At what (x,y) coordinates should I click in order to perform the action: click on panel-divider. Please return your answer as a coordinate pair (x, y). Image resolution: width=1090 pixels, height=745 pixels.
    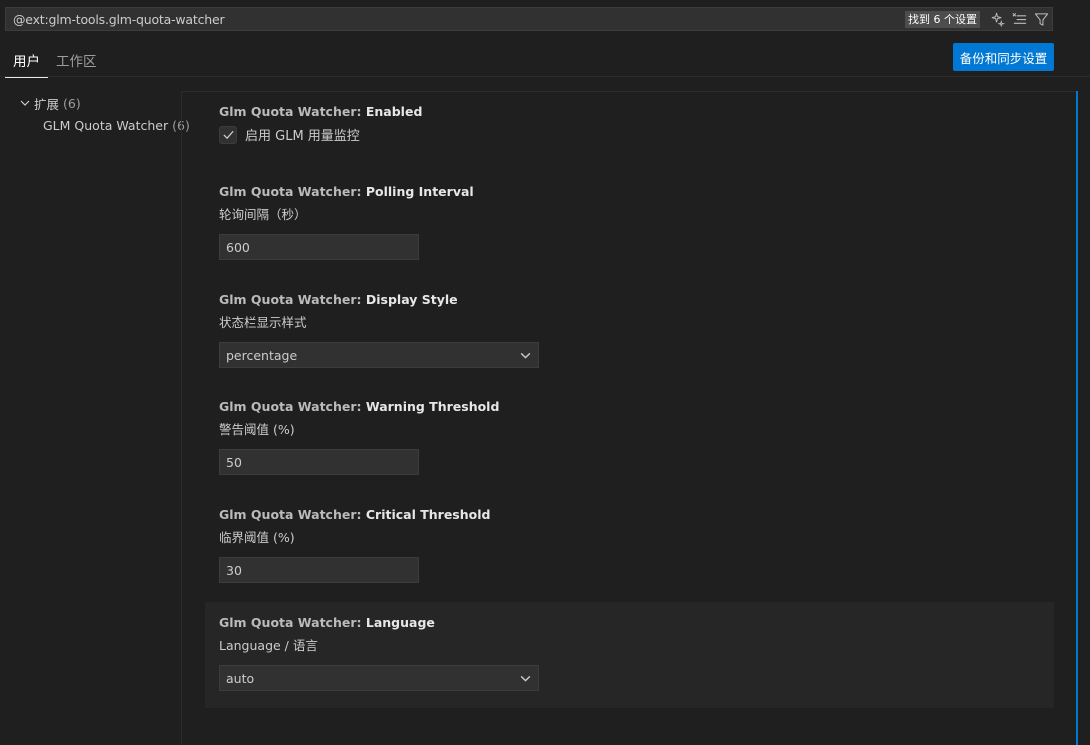
    Looking at the image, I should click on (181, 418).